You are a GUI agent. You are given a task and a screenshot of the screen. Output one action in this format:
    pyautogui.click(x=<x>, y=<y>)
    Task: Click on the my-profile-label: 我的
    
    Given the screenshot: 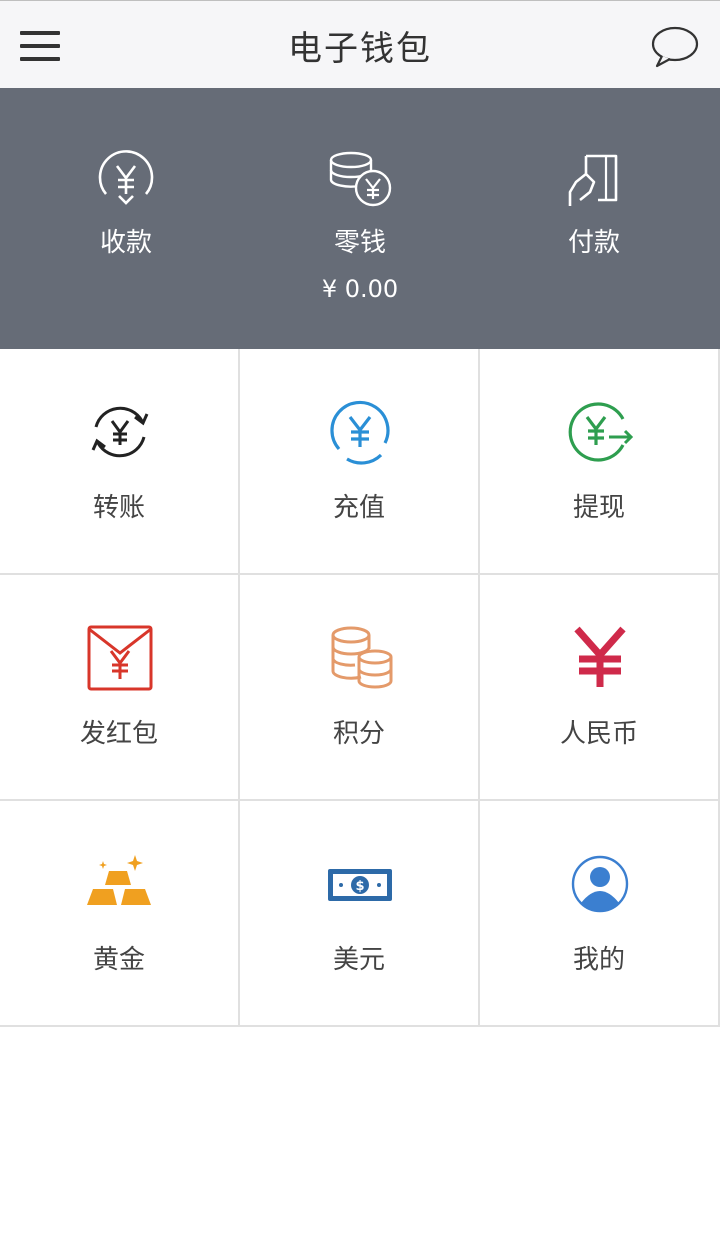 What is the action you would take?
    pyautogui.click(x=598, y=960)
    